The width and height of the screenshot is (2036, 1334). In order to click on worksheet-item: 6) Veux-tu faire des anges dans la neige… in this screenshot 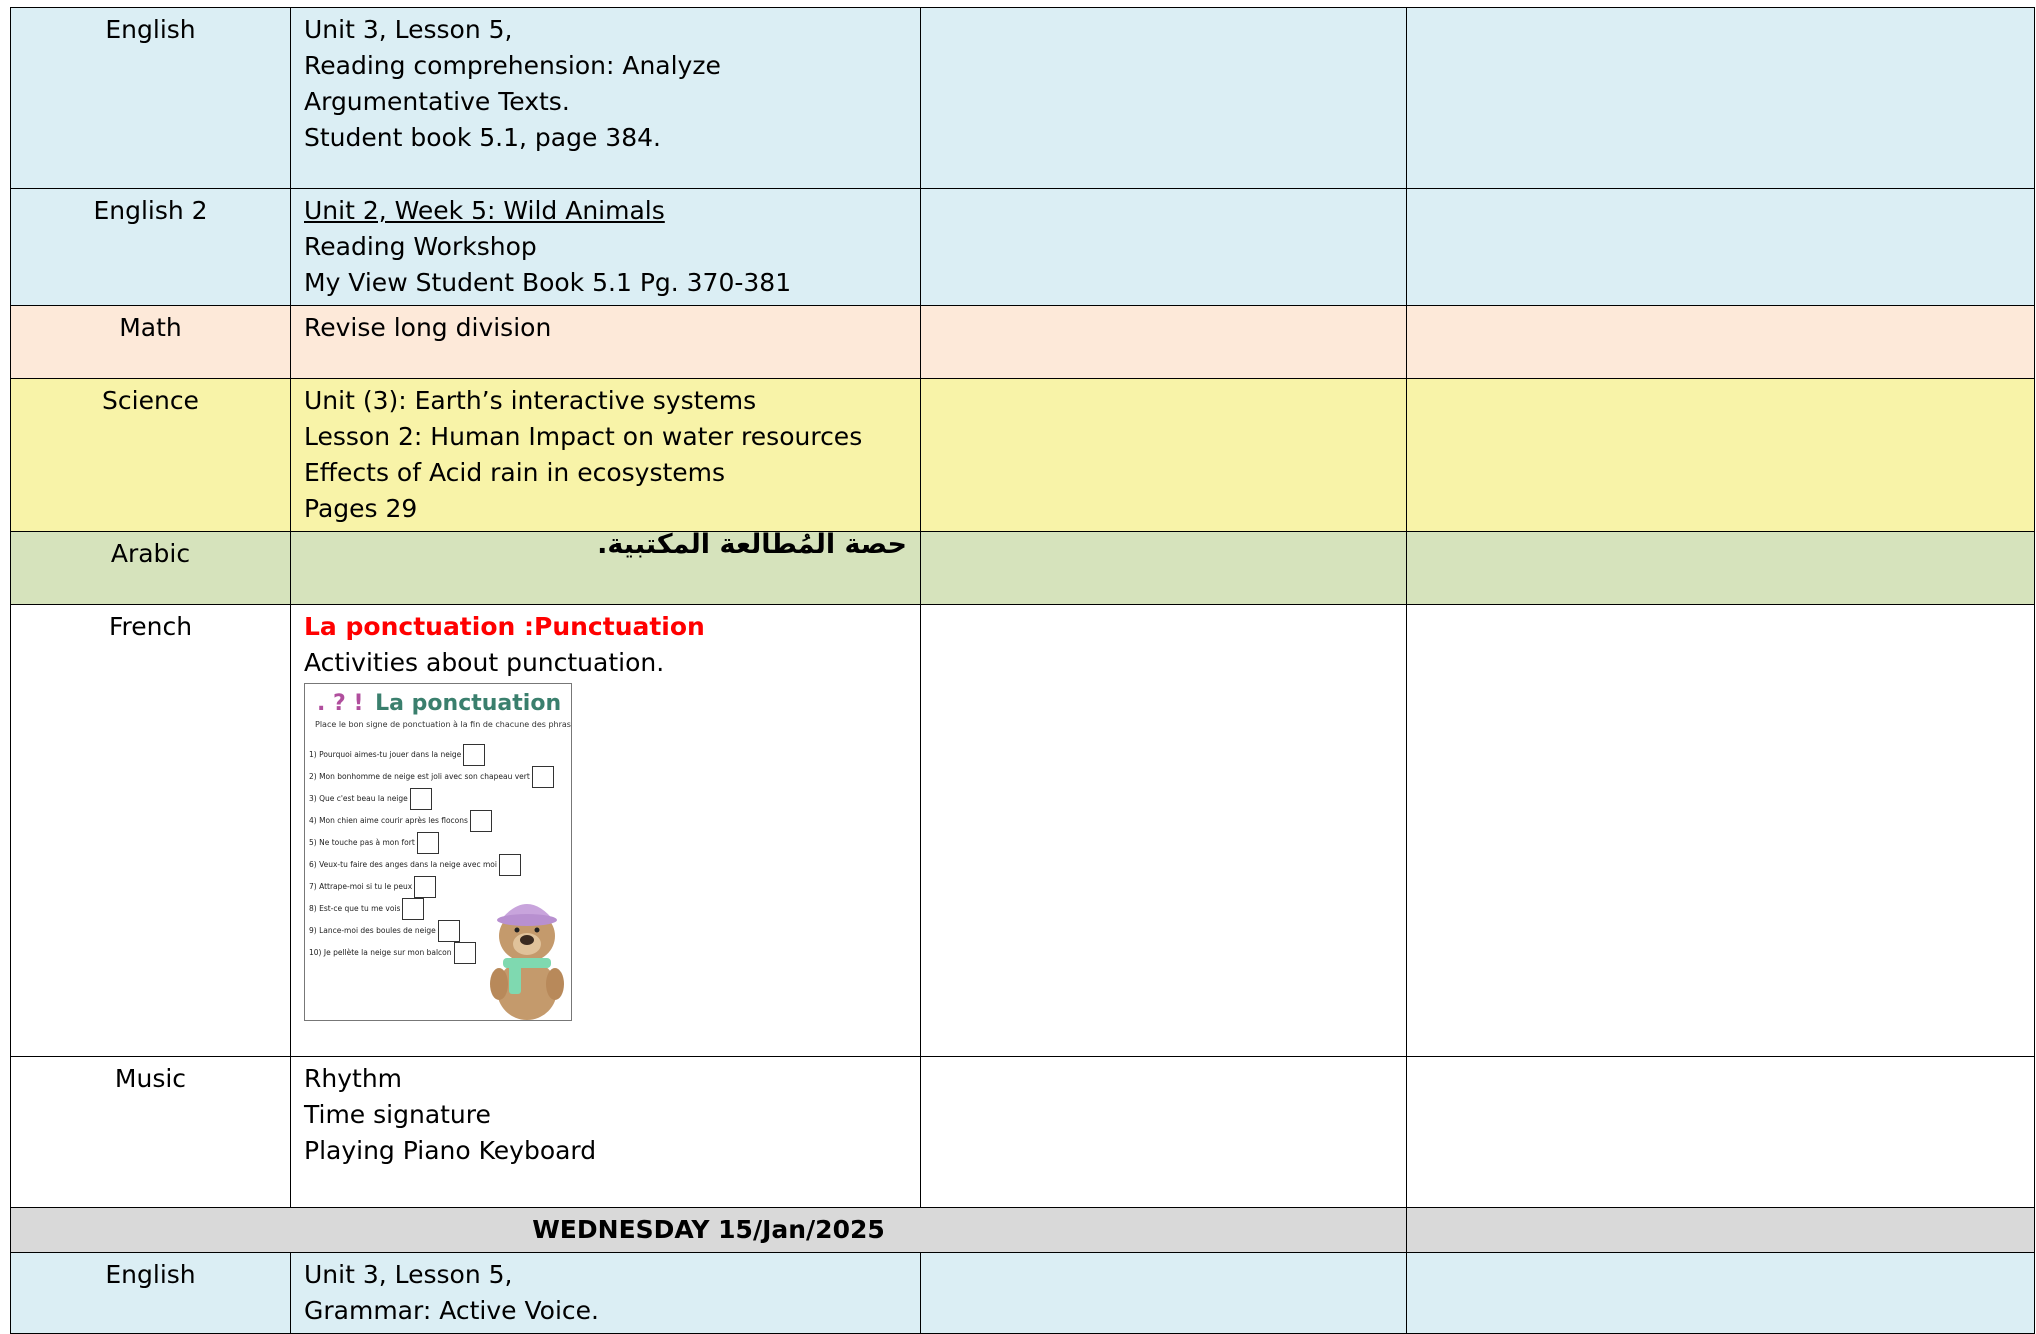, I will do `click(415, 865)`.